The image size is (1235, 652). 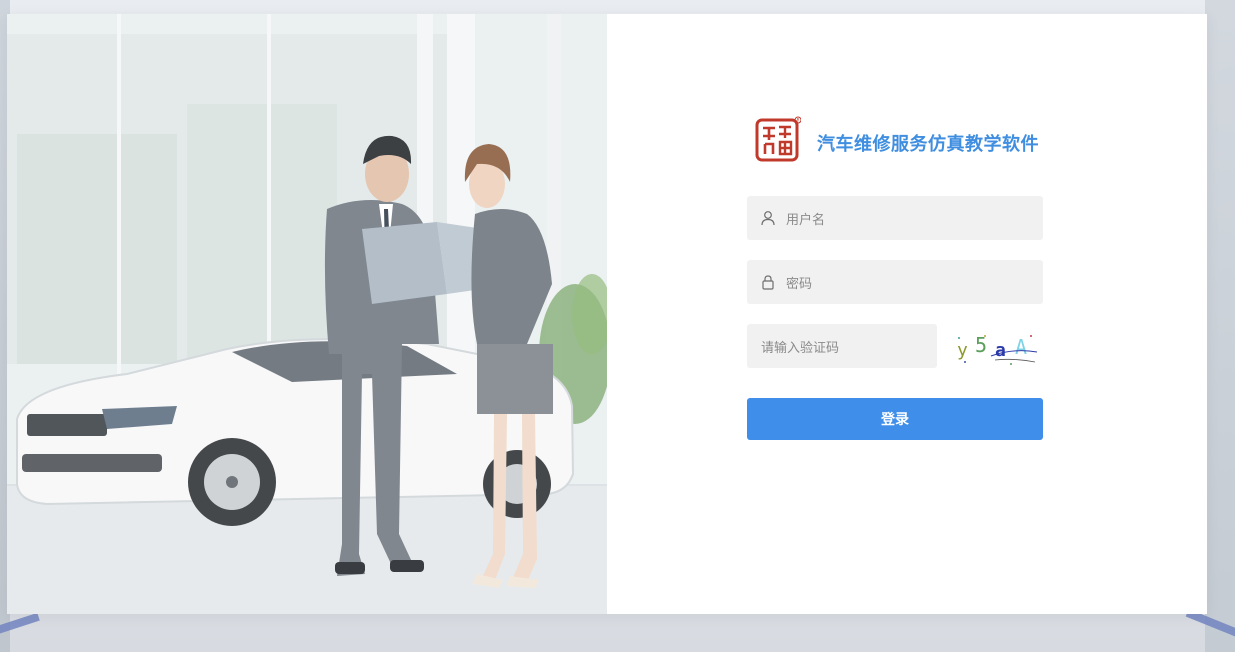 What do you see at coordinates (1220, 326) in the screenshot?
I see `background-edge-right` at bounding box center [1220, 326].